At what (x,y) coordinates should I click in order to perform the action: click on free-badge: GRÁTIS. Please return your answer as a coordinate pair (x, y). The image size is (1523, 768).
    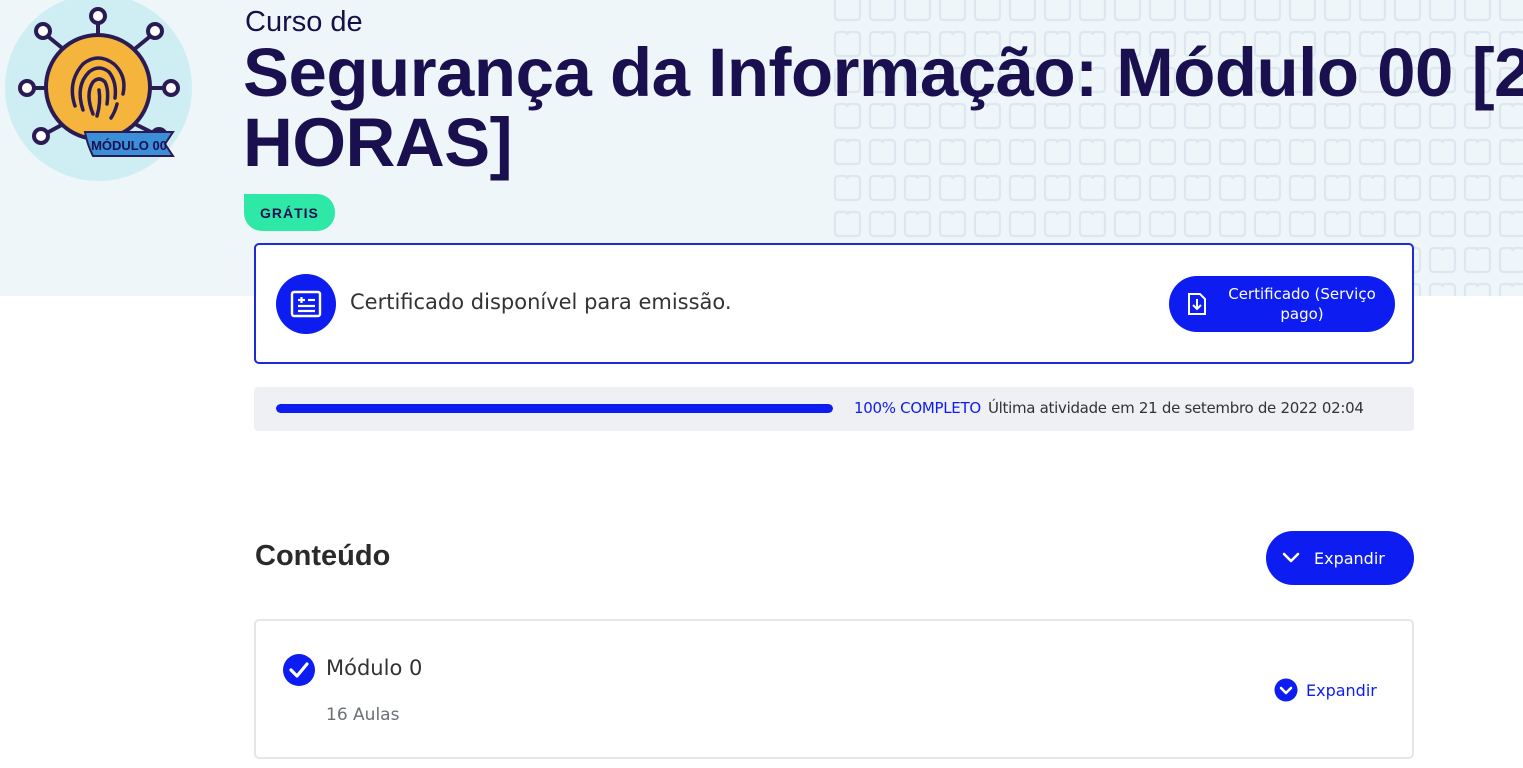
    Looking at the image, I should click on (289, 212).